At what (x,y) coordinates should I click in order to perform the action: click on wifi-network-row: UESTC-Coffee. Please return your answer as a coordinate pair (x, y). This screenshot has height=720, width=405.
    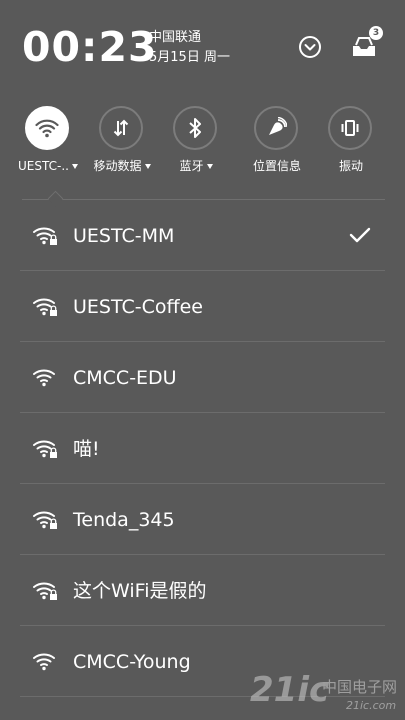
    Looking at the image, I should click on (202, 306).